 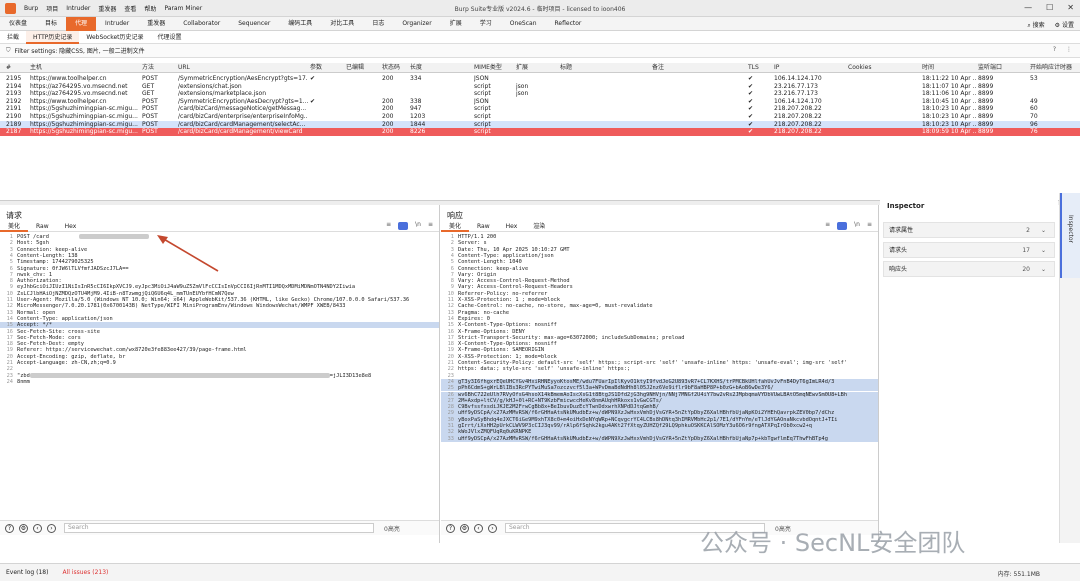 I want to click on tool-tab: Sequencer, so click(x=254, y=24).